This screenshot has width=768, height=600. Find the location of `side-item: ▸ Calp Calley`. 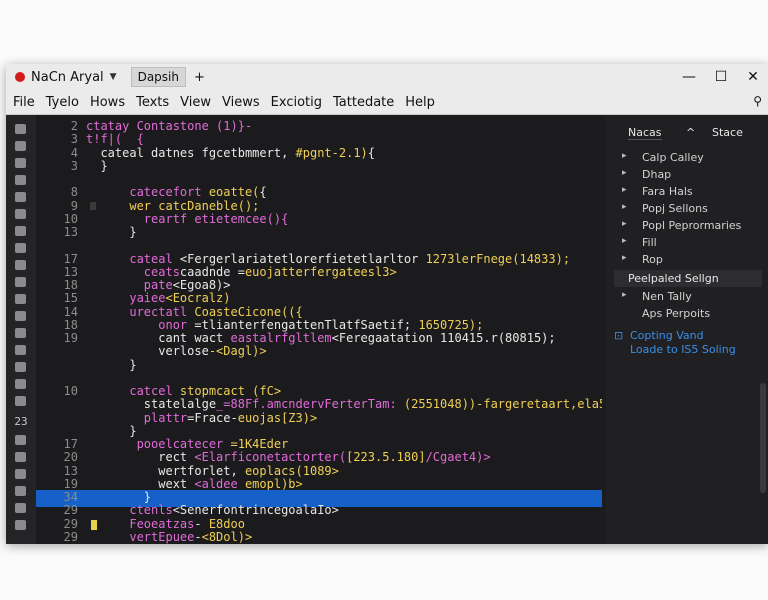

side-item: ▸ Calp Calley is located at coordinates (692, 158).